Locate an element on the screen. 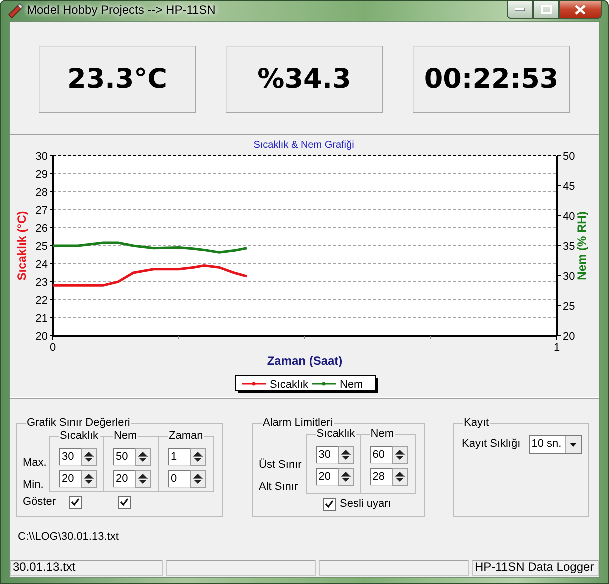 The height and width of the screenshot is (584, 609). readout-display: 00:22:53 is located at coordinates (491, 79).